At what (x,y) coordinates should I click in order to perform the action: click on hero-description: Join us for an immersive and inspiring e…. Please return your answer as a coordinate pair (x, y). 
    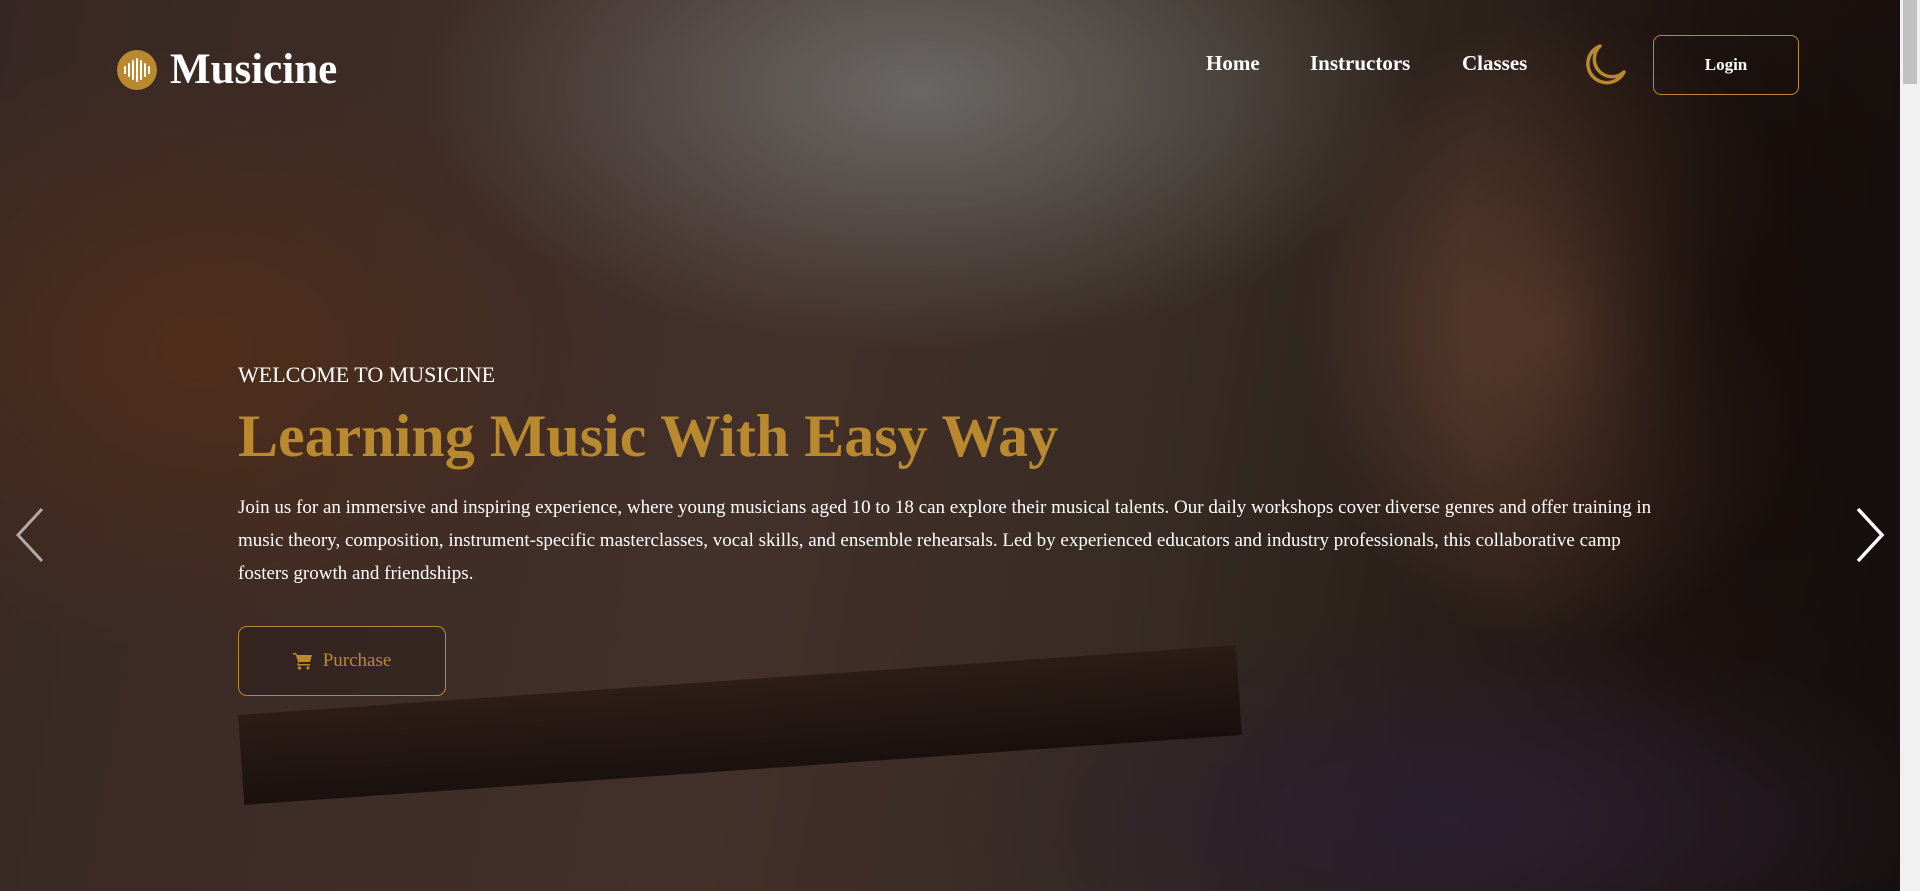
    Looking at the image, I should click on (945, 540).